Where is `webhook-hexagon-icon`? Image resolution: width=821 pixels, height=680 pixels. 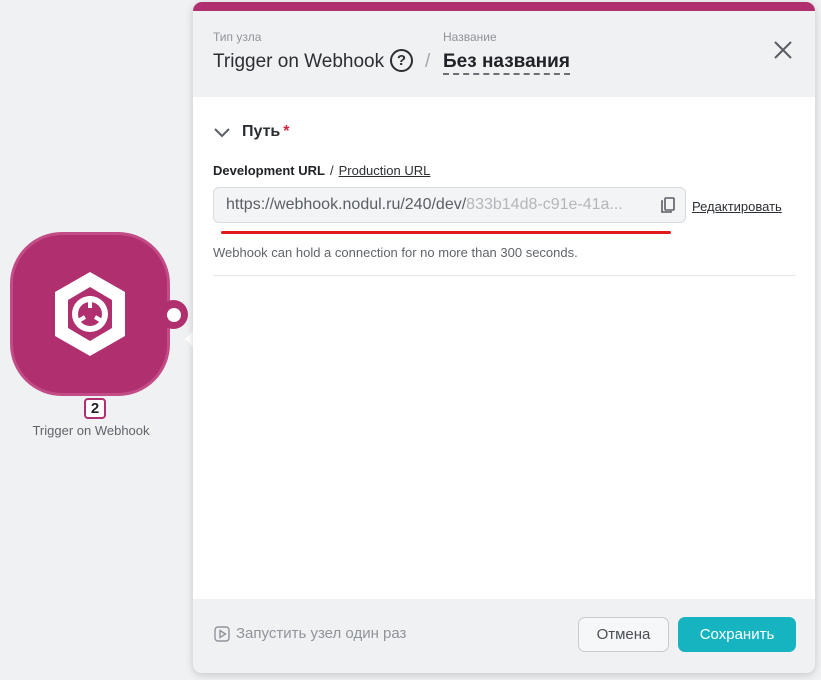 webhook-hexagon-icon is located at coordinates (90, 314).